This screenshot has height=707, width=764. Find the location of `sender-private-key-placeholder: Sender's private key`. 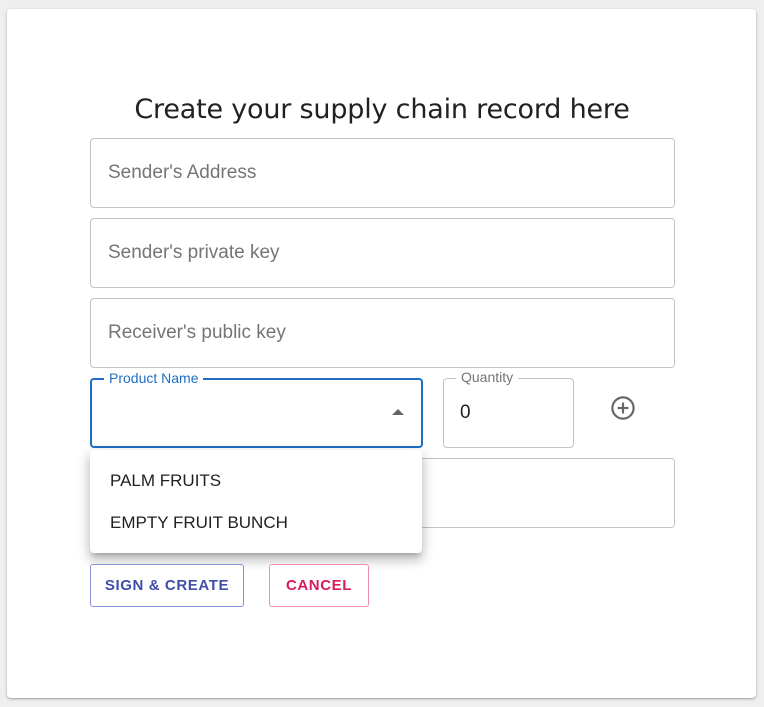

sender-private-key-placeholder: Sender's private key is located at coordinates (194, 252).